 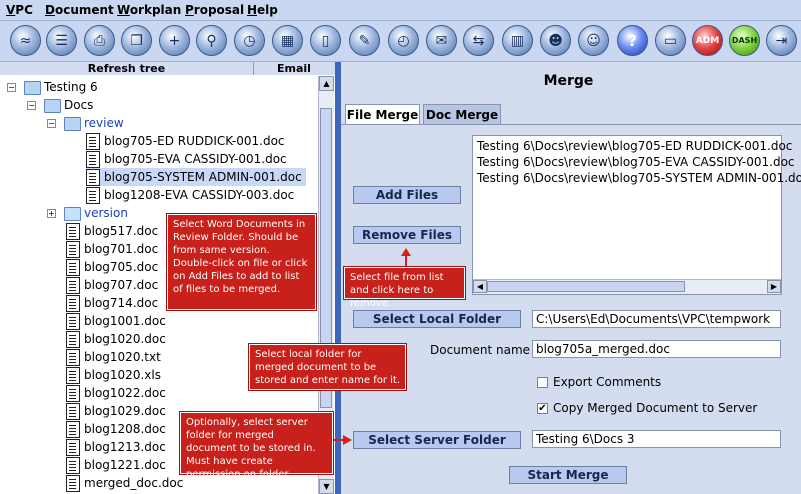 What do you see at coordinates (670, 40) in the screenshot?
I see `monitor-icon: ▭` at bounding box center [670, 40].